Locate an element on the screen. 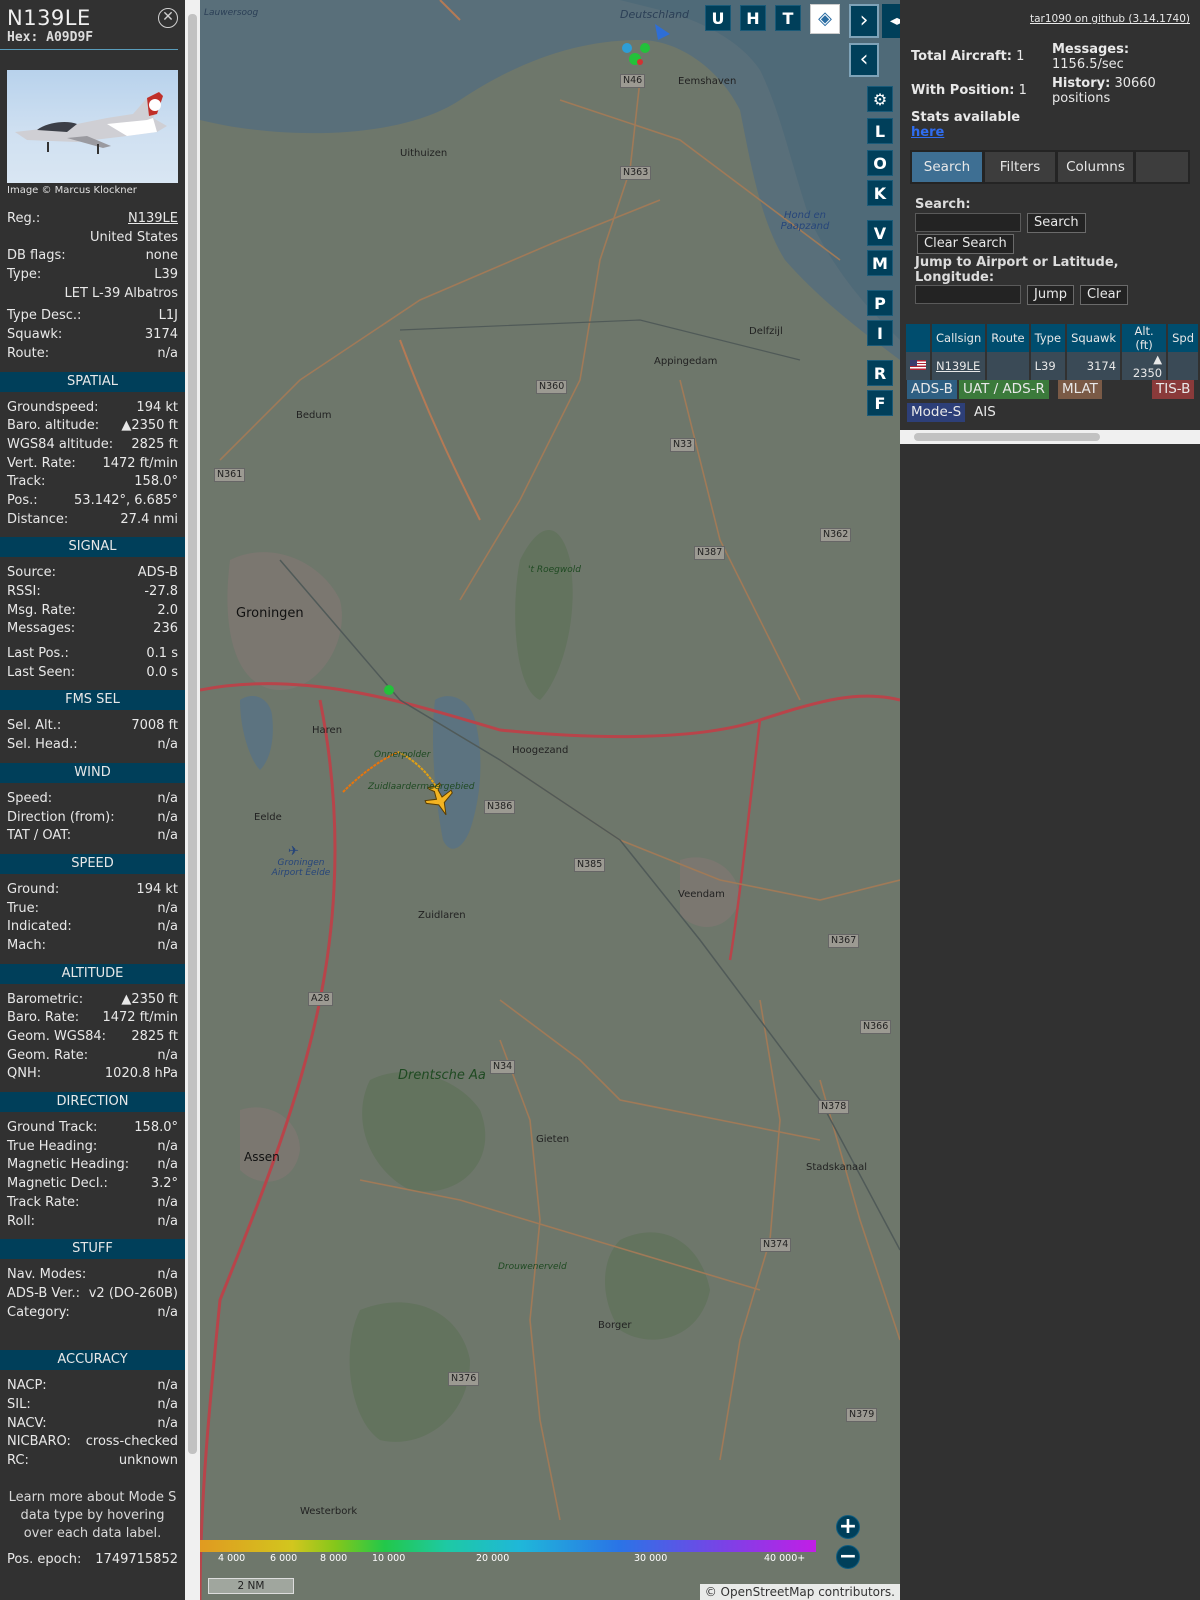 The image size is (1200, 1600). total-aircraft: Total Aircraft: 1 is located at coordinates (968, 56).